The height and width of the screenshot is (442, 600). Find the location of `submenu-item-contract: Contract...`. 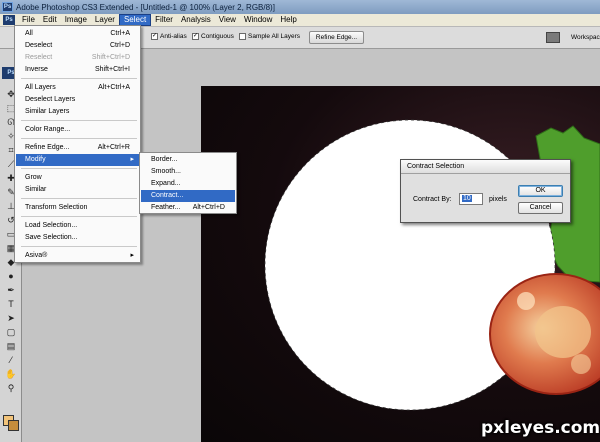

submenu-item-contract: Contract... is located at coordinates (188, 196).